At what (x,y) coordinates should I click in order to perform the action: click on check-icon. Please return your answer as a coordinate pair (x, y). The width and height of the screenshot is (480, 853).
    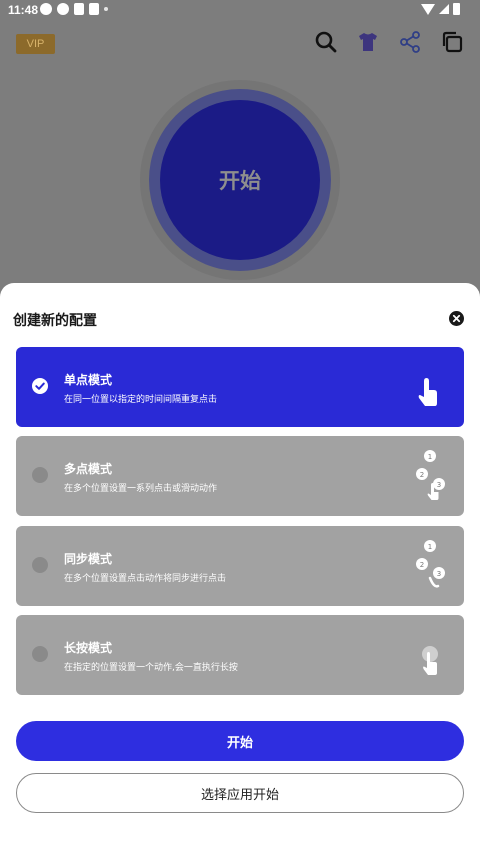
    Looking at the image, I should click on (40, 386).